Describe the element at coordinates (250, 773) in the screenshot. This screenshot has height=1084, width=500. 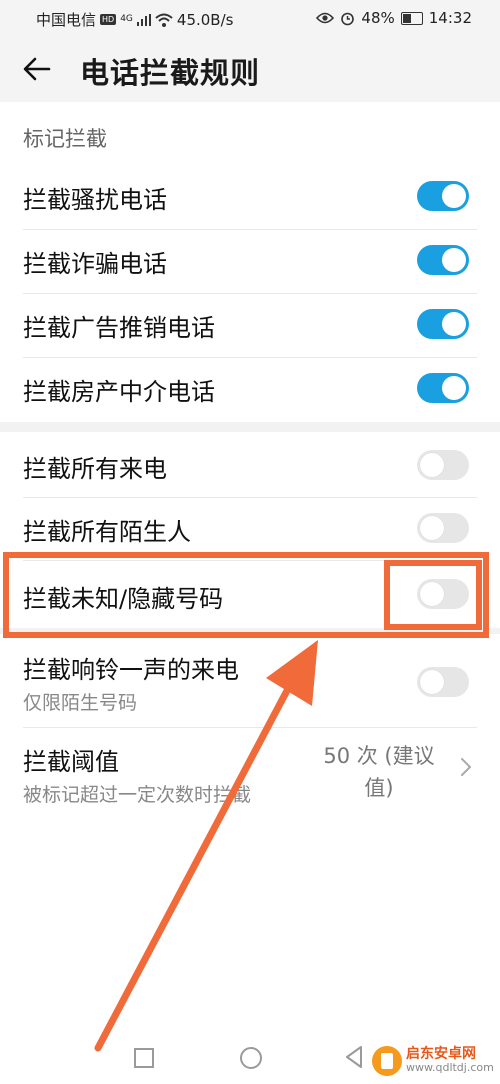
I see `setting-row-threshold: 拦截阈值 被标记超过一定次数时拦截 50 次 (建议 值)` at that location.